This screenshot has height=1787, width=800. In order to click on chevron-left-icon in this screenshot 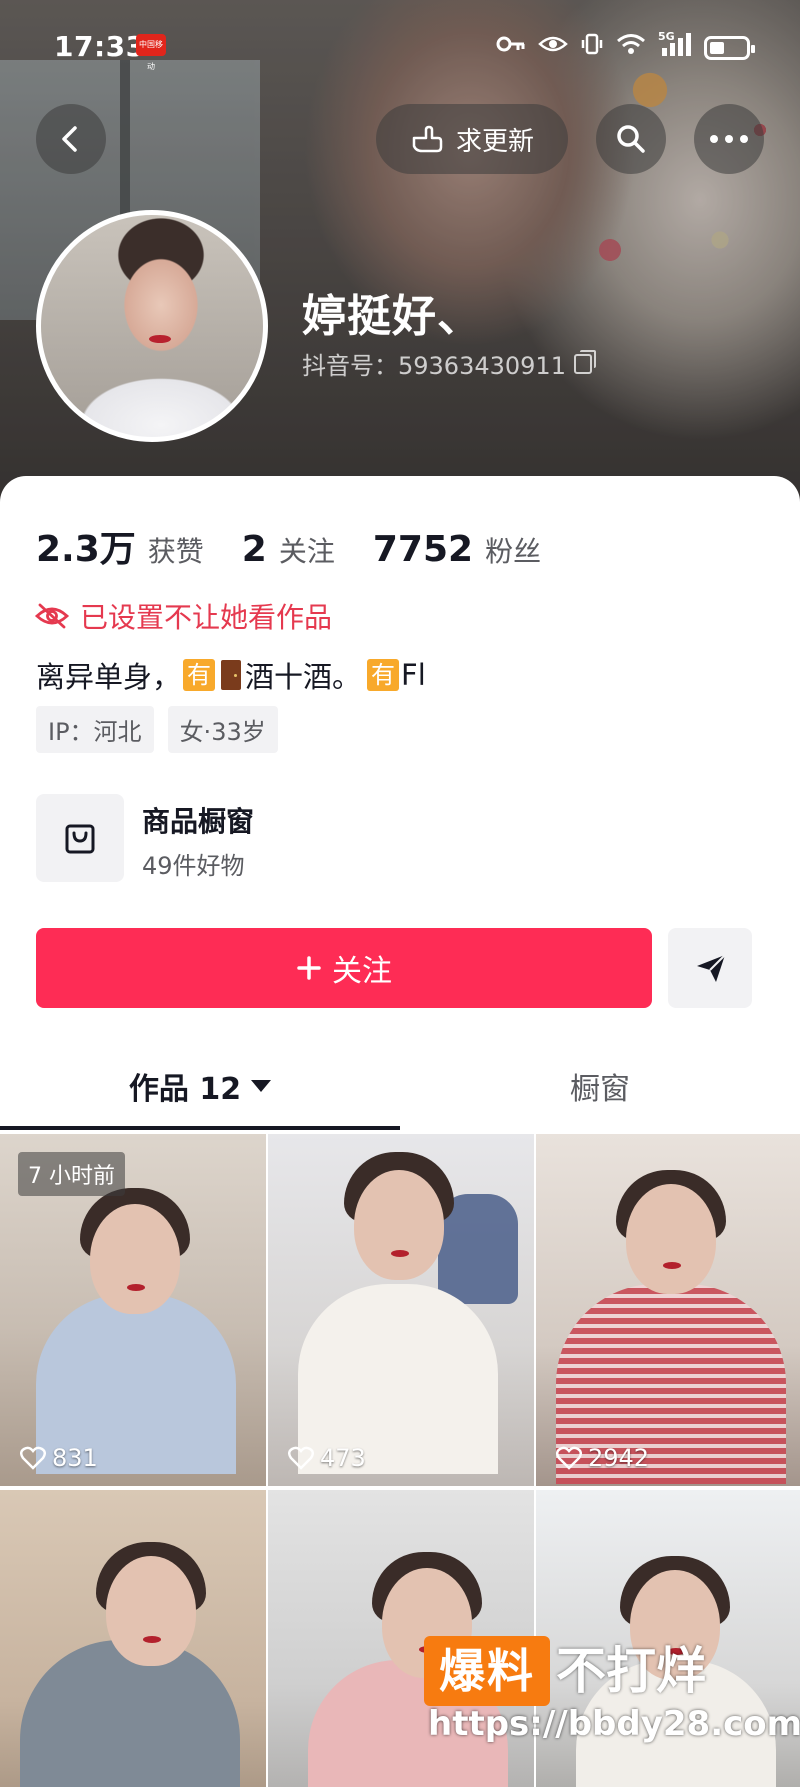, I will do `click(69, 139)`.